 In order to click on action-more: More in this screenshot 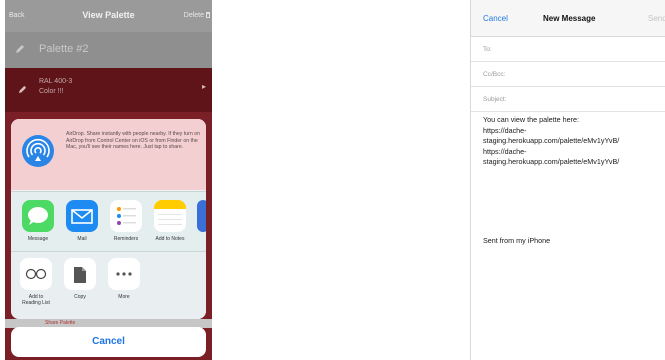, I will do `click(124, 279)`.